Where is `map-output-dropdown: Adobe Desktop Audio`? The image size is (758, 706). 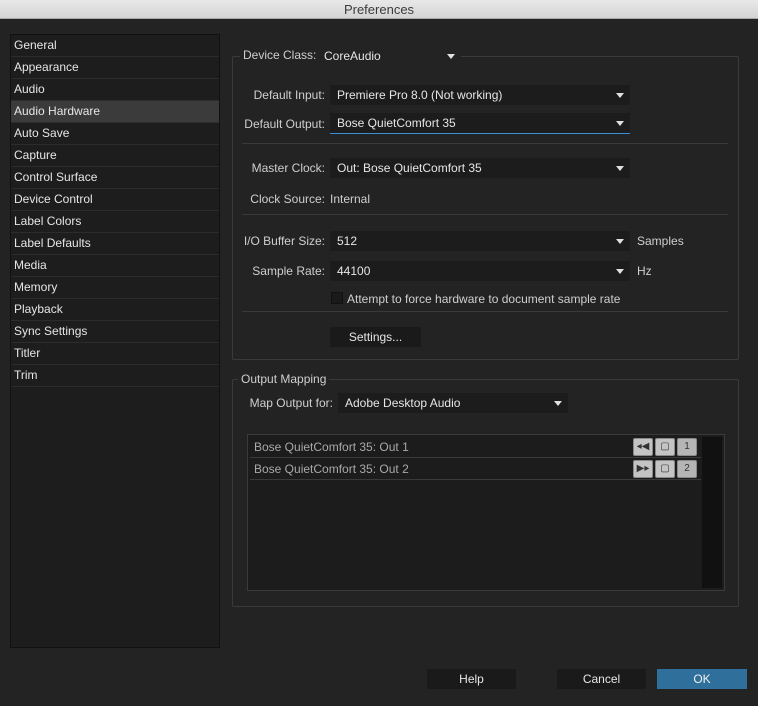
map-output-dropdown: Adobe Desktop Audio is located at coordinates (453, 403).